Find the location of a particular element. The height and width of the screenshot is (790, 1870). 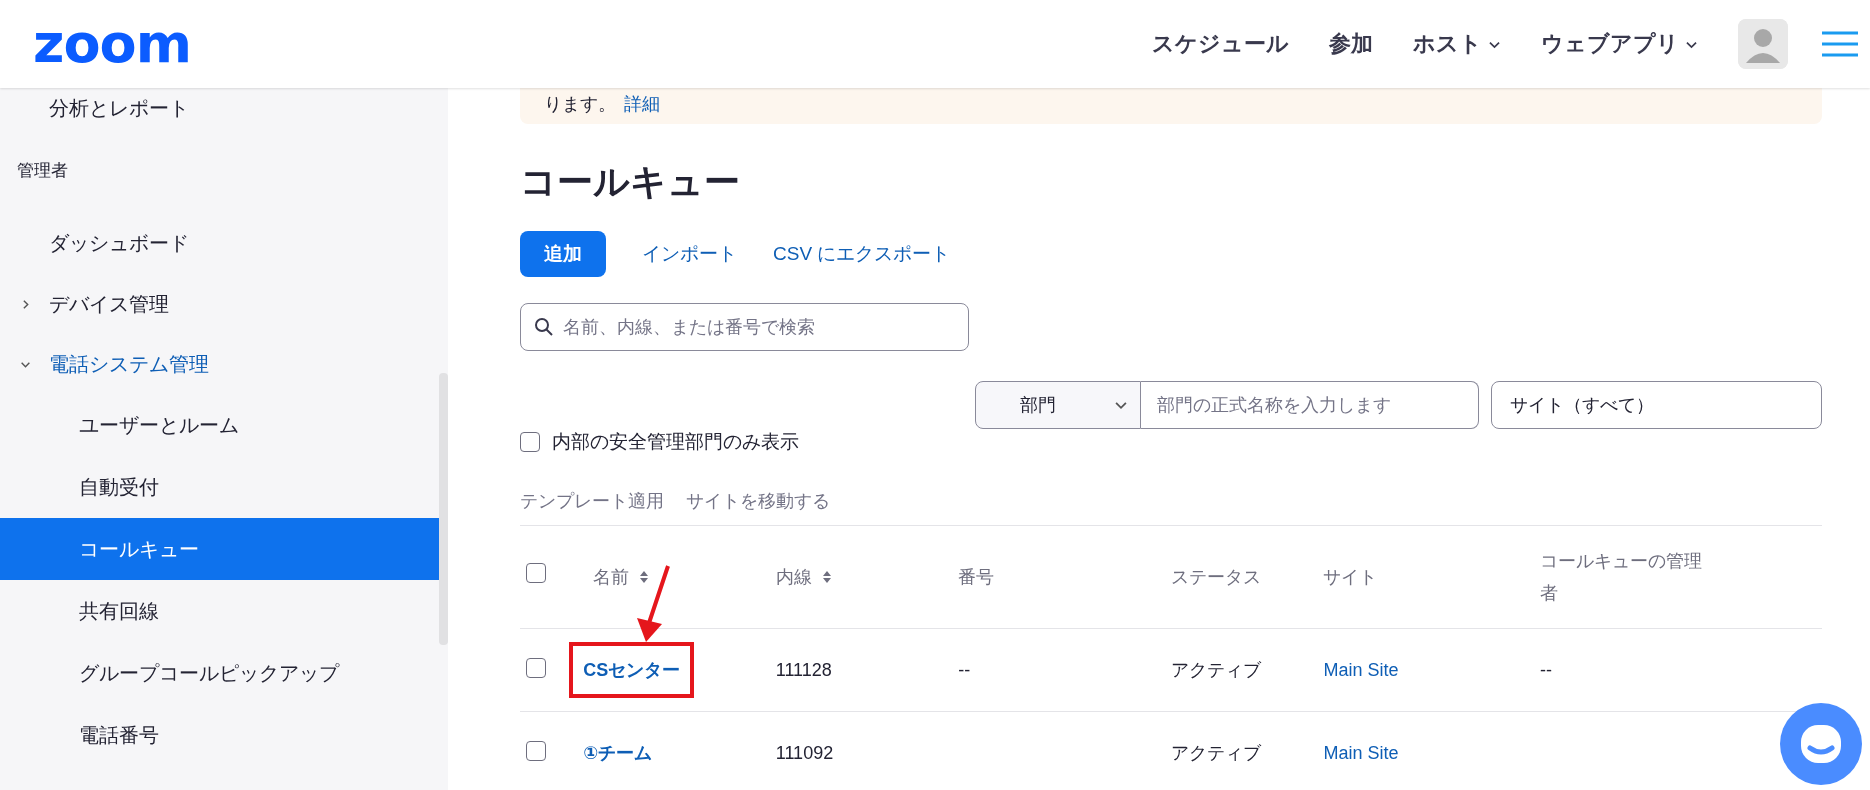

details-link: 詳細 is located at coordinates (642, 104).